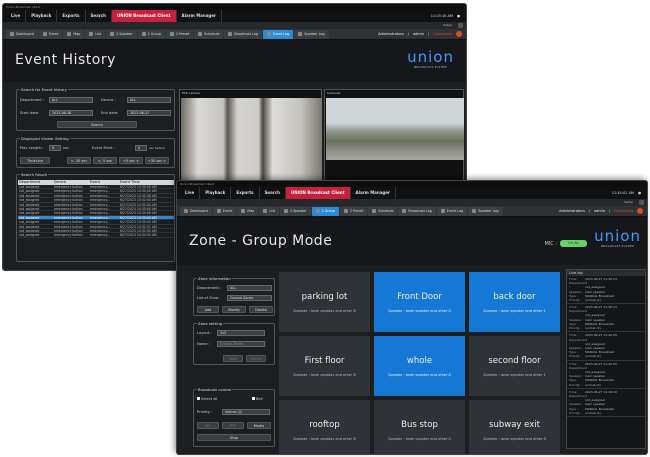 This screenshot has width=650, height=457. Describe the element at coordinates (141, 148) in the screenshot. I see `event-point-input: 0` at that location.